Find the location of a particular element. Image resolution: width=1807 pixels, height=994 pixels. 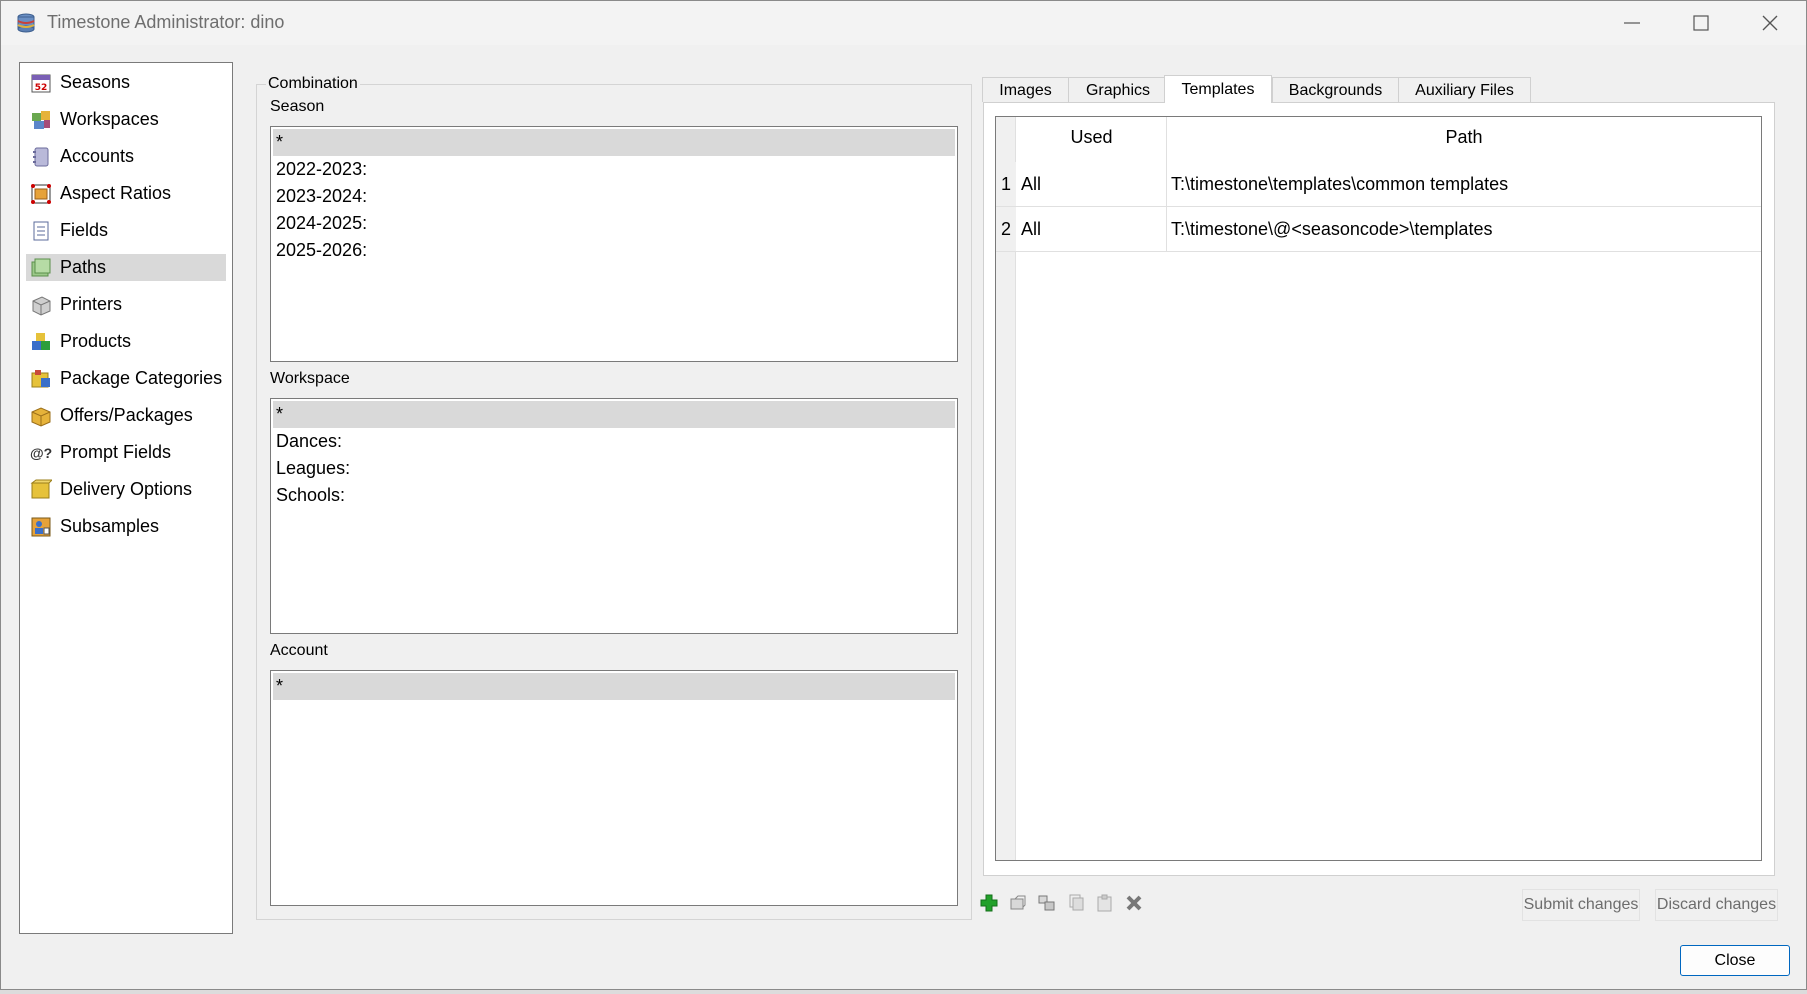

sidebar-item-package-categories: Package Categories is located at coordinates (126, 378).